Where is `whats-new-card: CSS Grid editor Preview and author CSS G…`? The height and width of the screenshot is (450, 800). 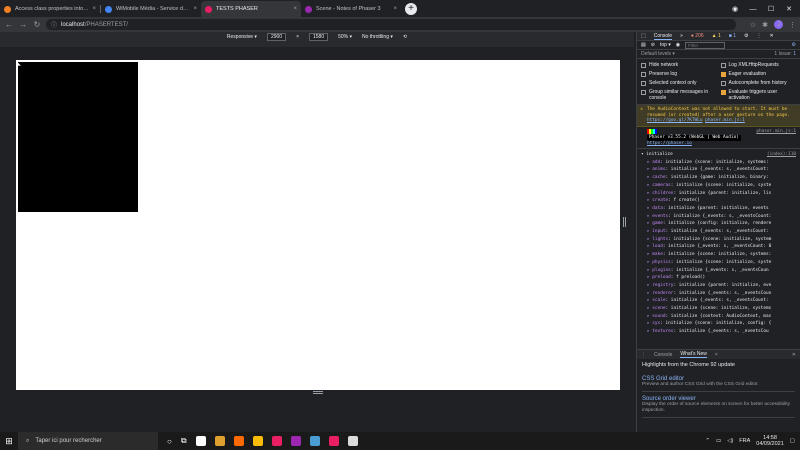 whats-new-card: CSS Grid editor Preview and author CSS G… is located at coordinates (718, 384).